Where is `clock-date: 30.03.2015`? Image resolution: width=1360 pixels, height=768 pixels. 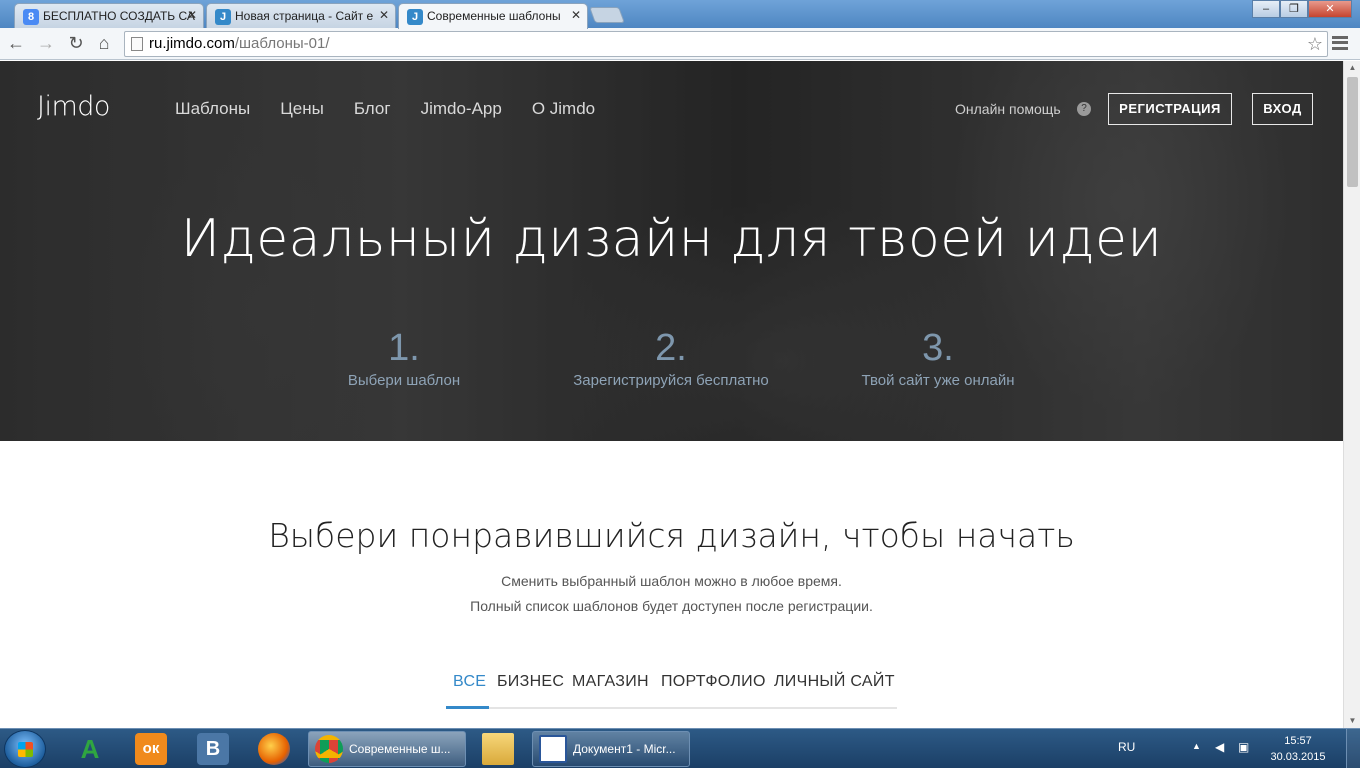
clock-date: 30.03.2015 is located at coordinates (1298, 757).